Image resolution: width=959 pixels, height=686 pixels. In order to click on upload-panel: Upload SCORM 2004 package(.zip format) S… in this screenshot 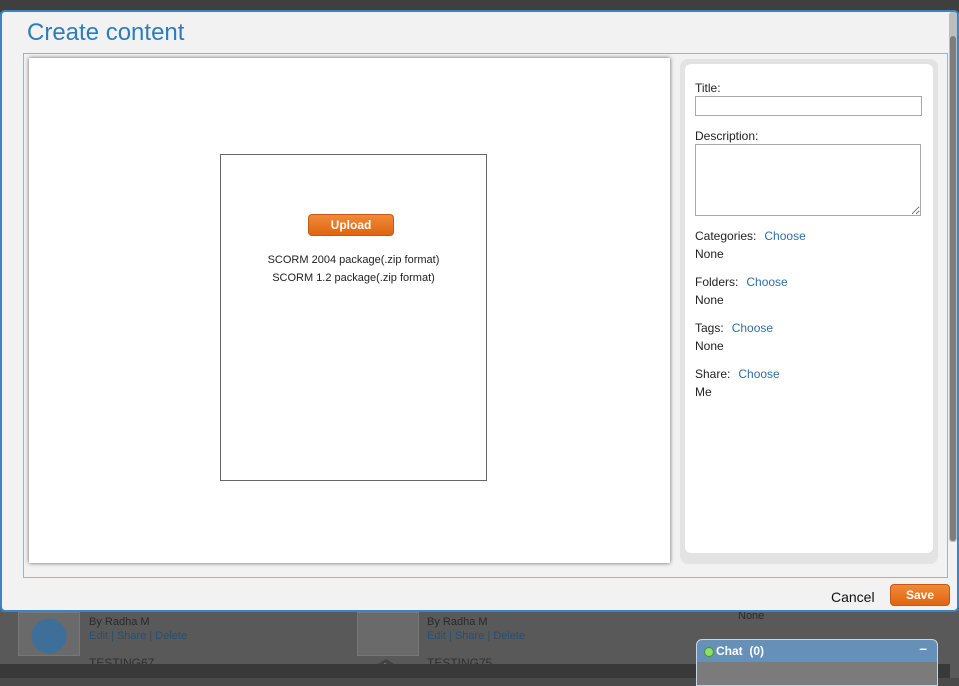, I will do `click(353, 317)`.